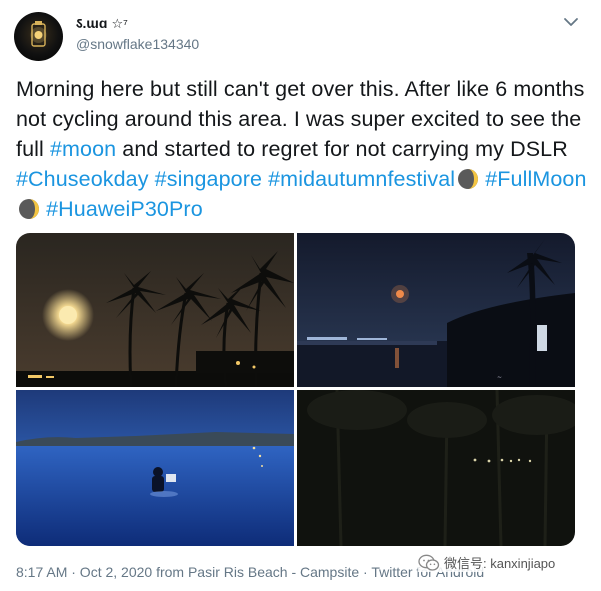 The width and height of the screenshot is (601, 591). Describe the element at coordinates (436, 468) in the screenshot. I see `photo-dark-trees-with-lights` at that location.